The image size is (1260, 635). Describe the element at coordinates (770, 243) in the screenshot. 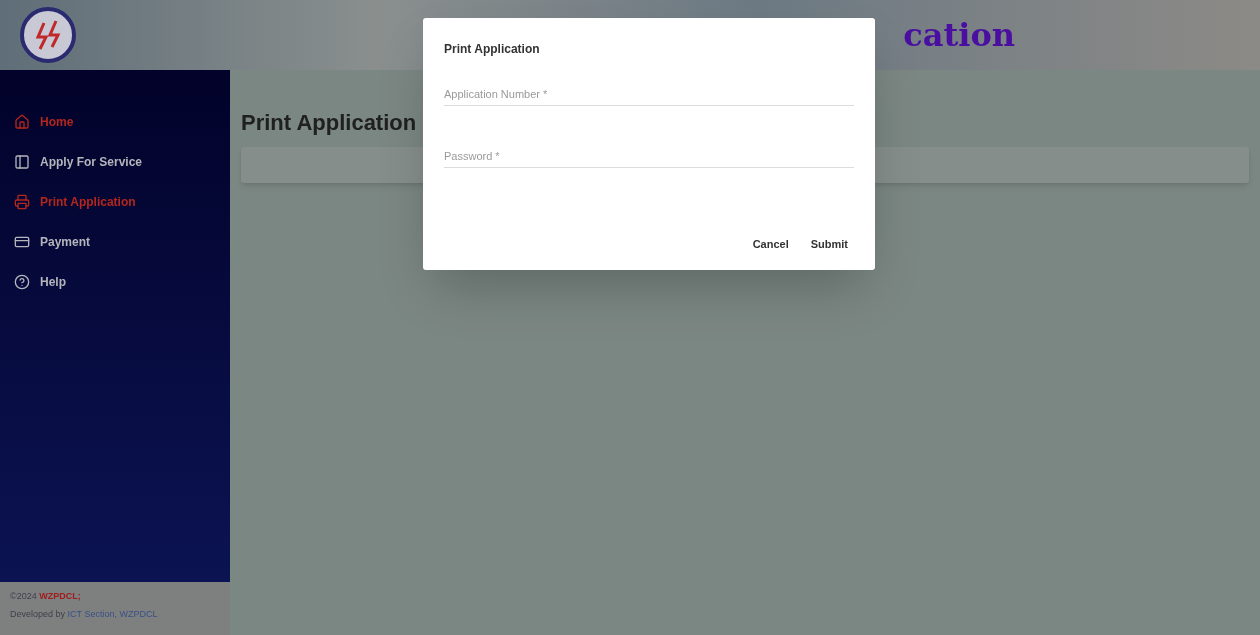

I see `dialog-button: Cancel` at that location.